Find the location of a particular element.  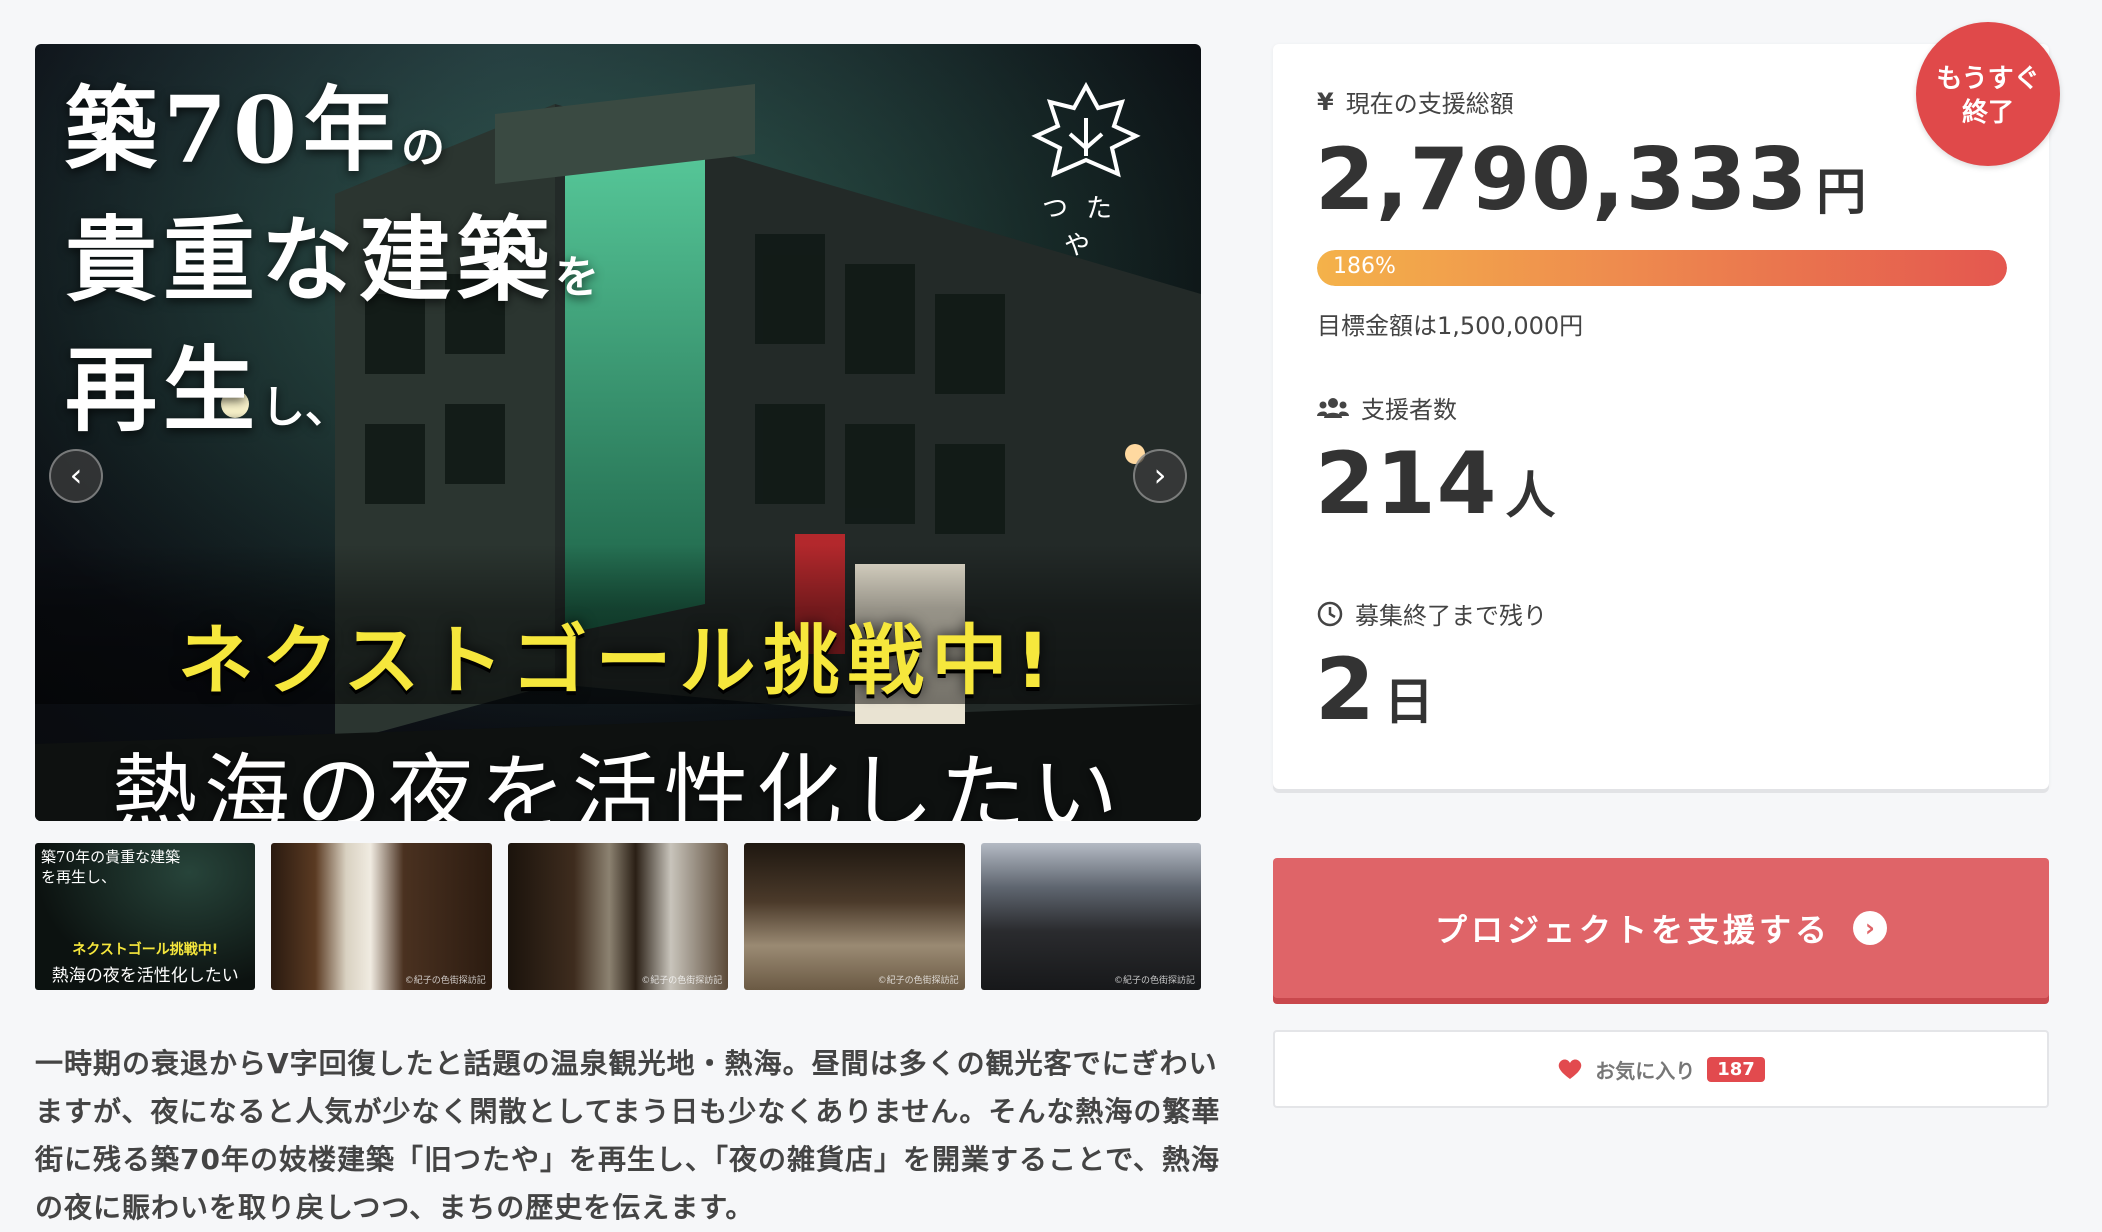

thumbnail-1-subtitle: 熱海の夜を活性化したい is located at coordinates (145, 976).